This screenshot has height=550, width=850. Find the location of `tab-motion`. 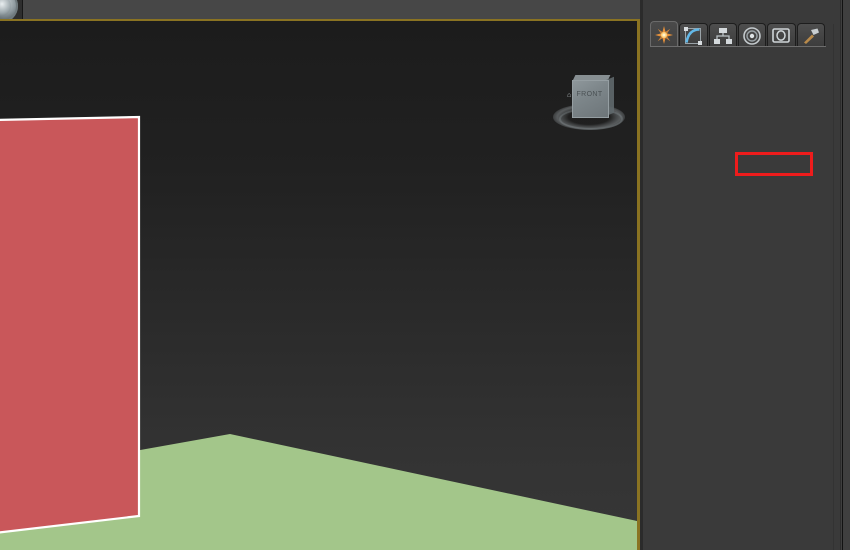

tab-motion is located at coordinates (752, 35).